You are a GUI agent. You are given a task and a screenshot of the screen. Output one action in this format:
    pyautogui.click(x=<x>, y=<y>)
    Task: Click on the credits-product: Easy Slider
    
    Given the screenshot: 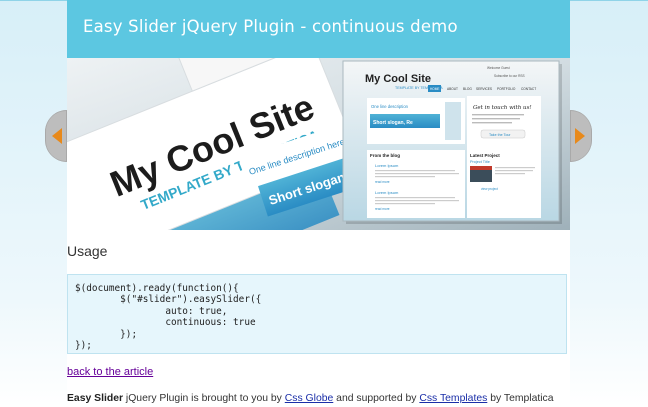 What is the action you would take?
    pyautogui.click(x=95, y=398)
    